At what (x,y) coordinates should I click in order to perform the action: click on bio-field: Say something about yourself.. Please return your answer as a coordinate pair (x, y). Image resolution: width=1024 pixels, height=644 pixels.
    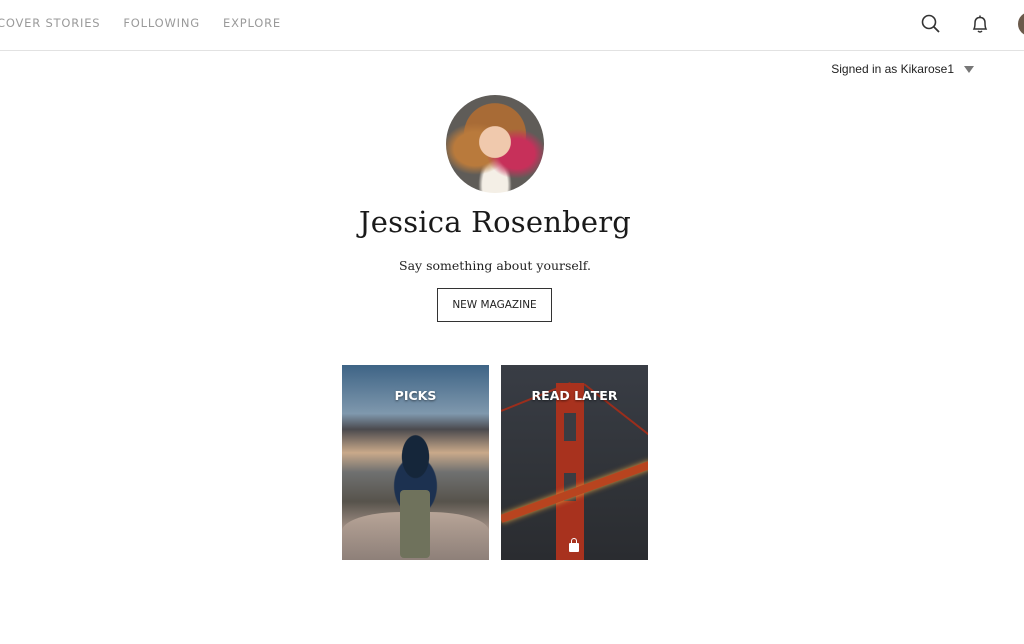
    Looking at the image, I should click on (495, 265).